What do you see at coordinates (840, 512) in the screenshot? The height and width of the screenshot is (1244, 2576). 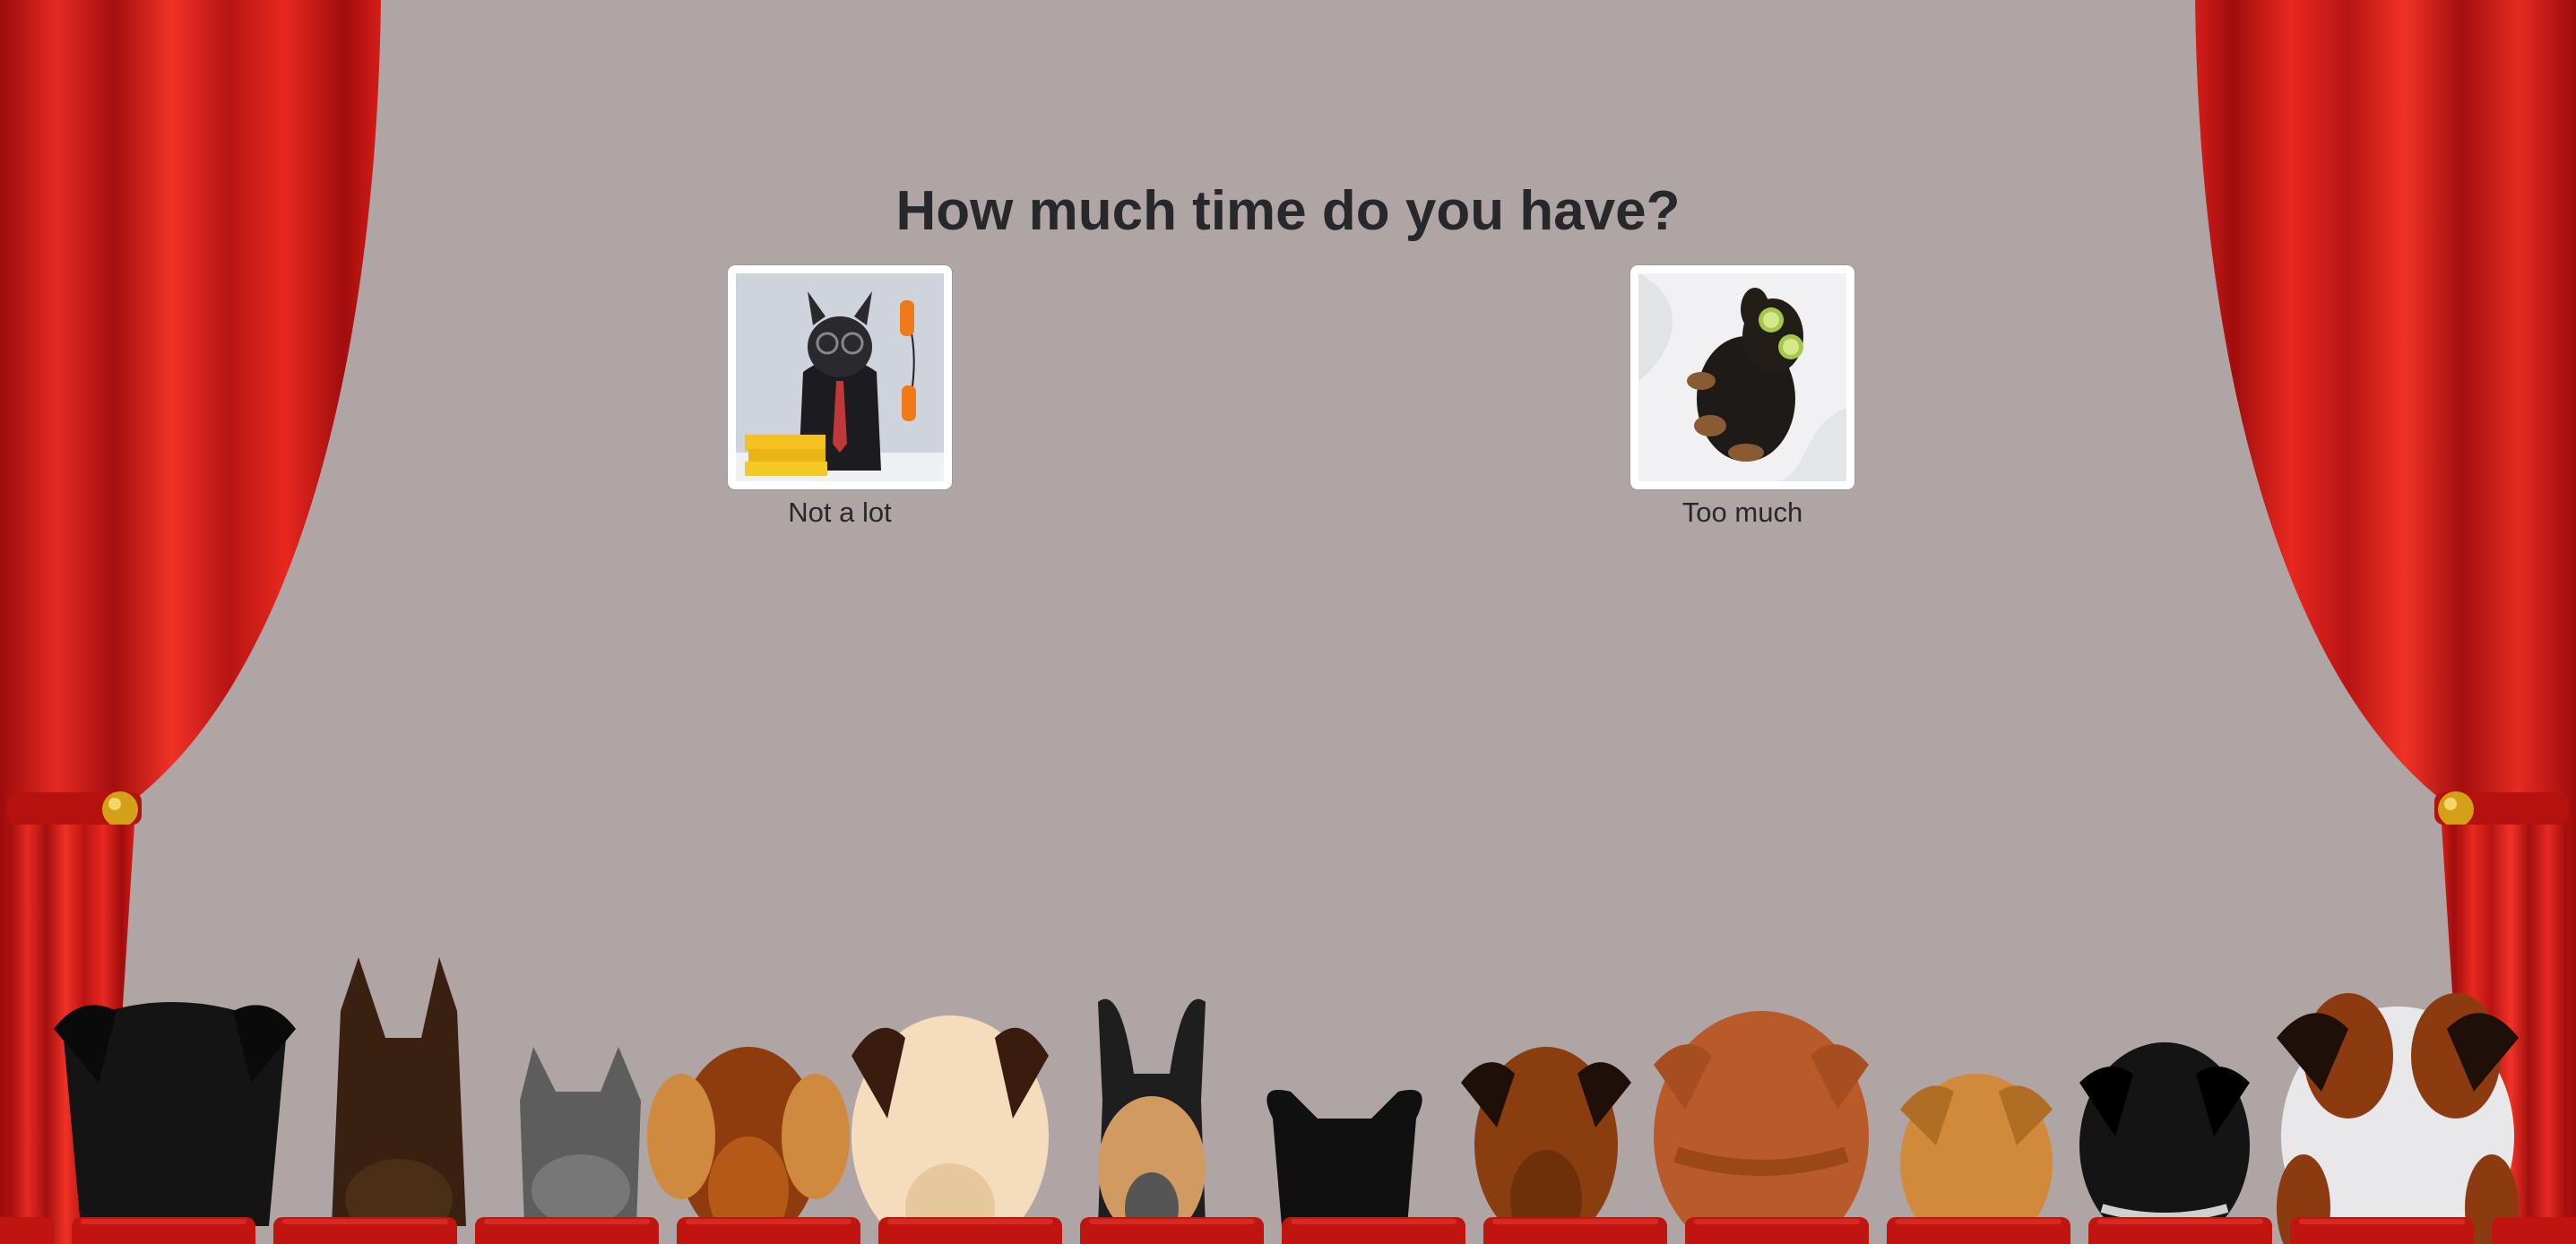 I see `option-label: Not a lot` at bounding box center [840, 512].